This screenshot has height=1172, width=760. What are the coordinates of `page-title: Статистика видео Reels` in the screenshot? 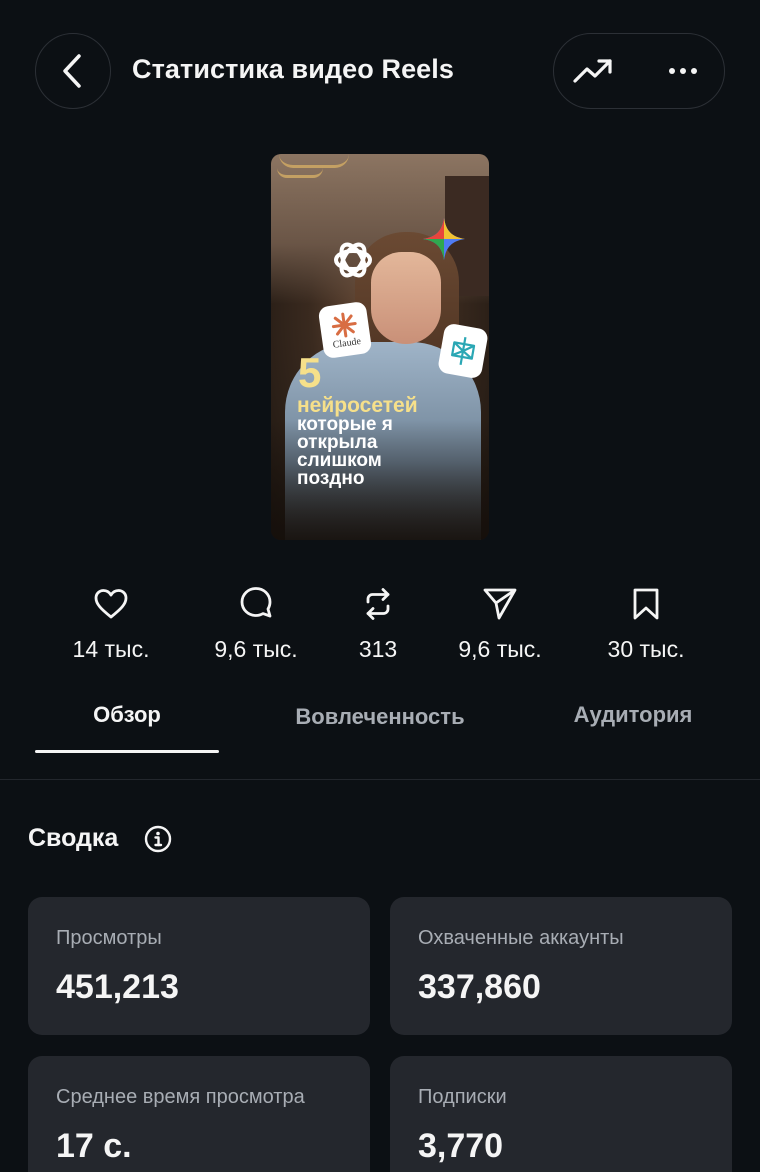 It's located at (293, 69).